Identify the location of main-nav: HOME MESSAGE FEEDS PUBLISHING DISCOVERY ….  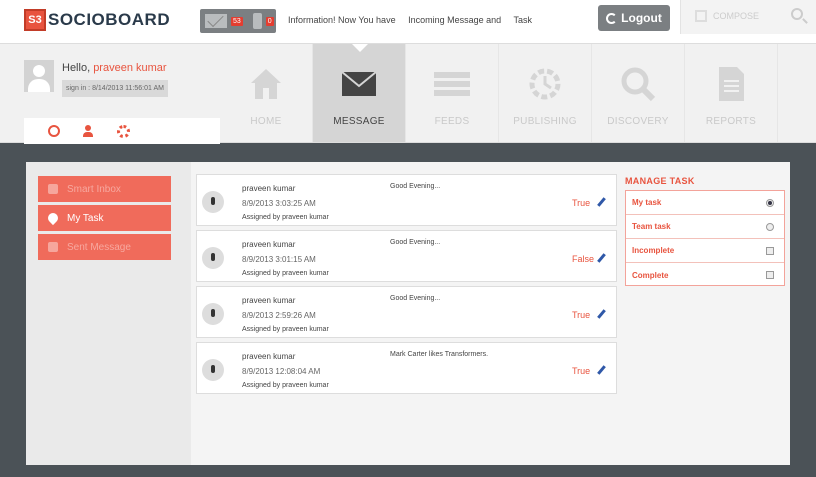
(499, 93).